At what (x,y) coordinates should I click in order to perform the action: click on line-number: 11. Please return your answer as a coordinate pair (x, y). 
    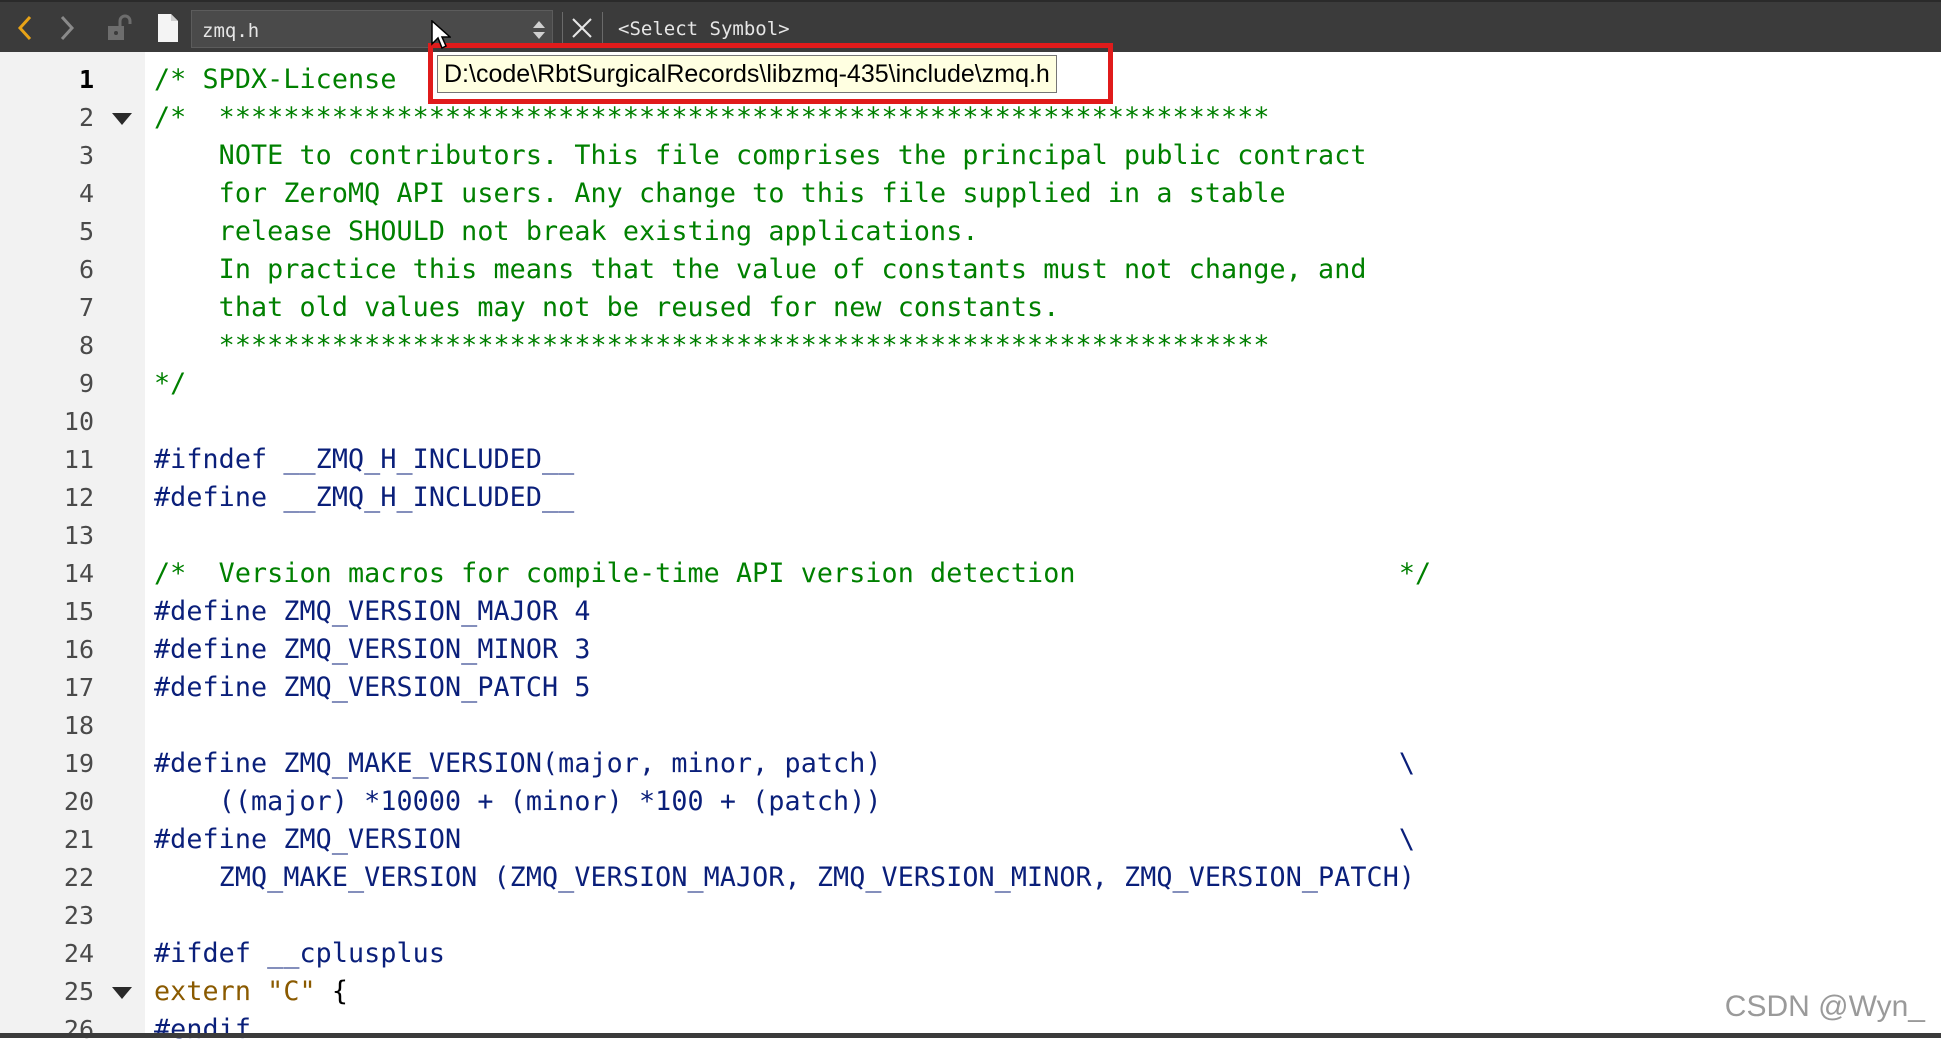
    Looking at the image, I should click on (78, 459).